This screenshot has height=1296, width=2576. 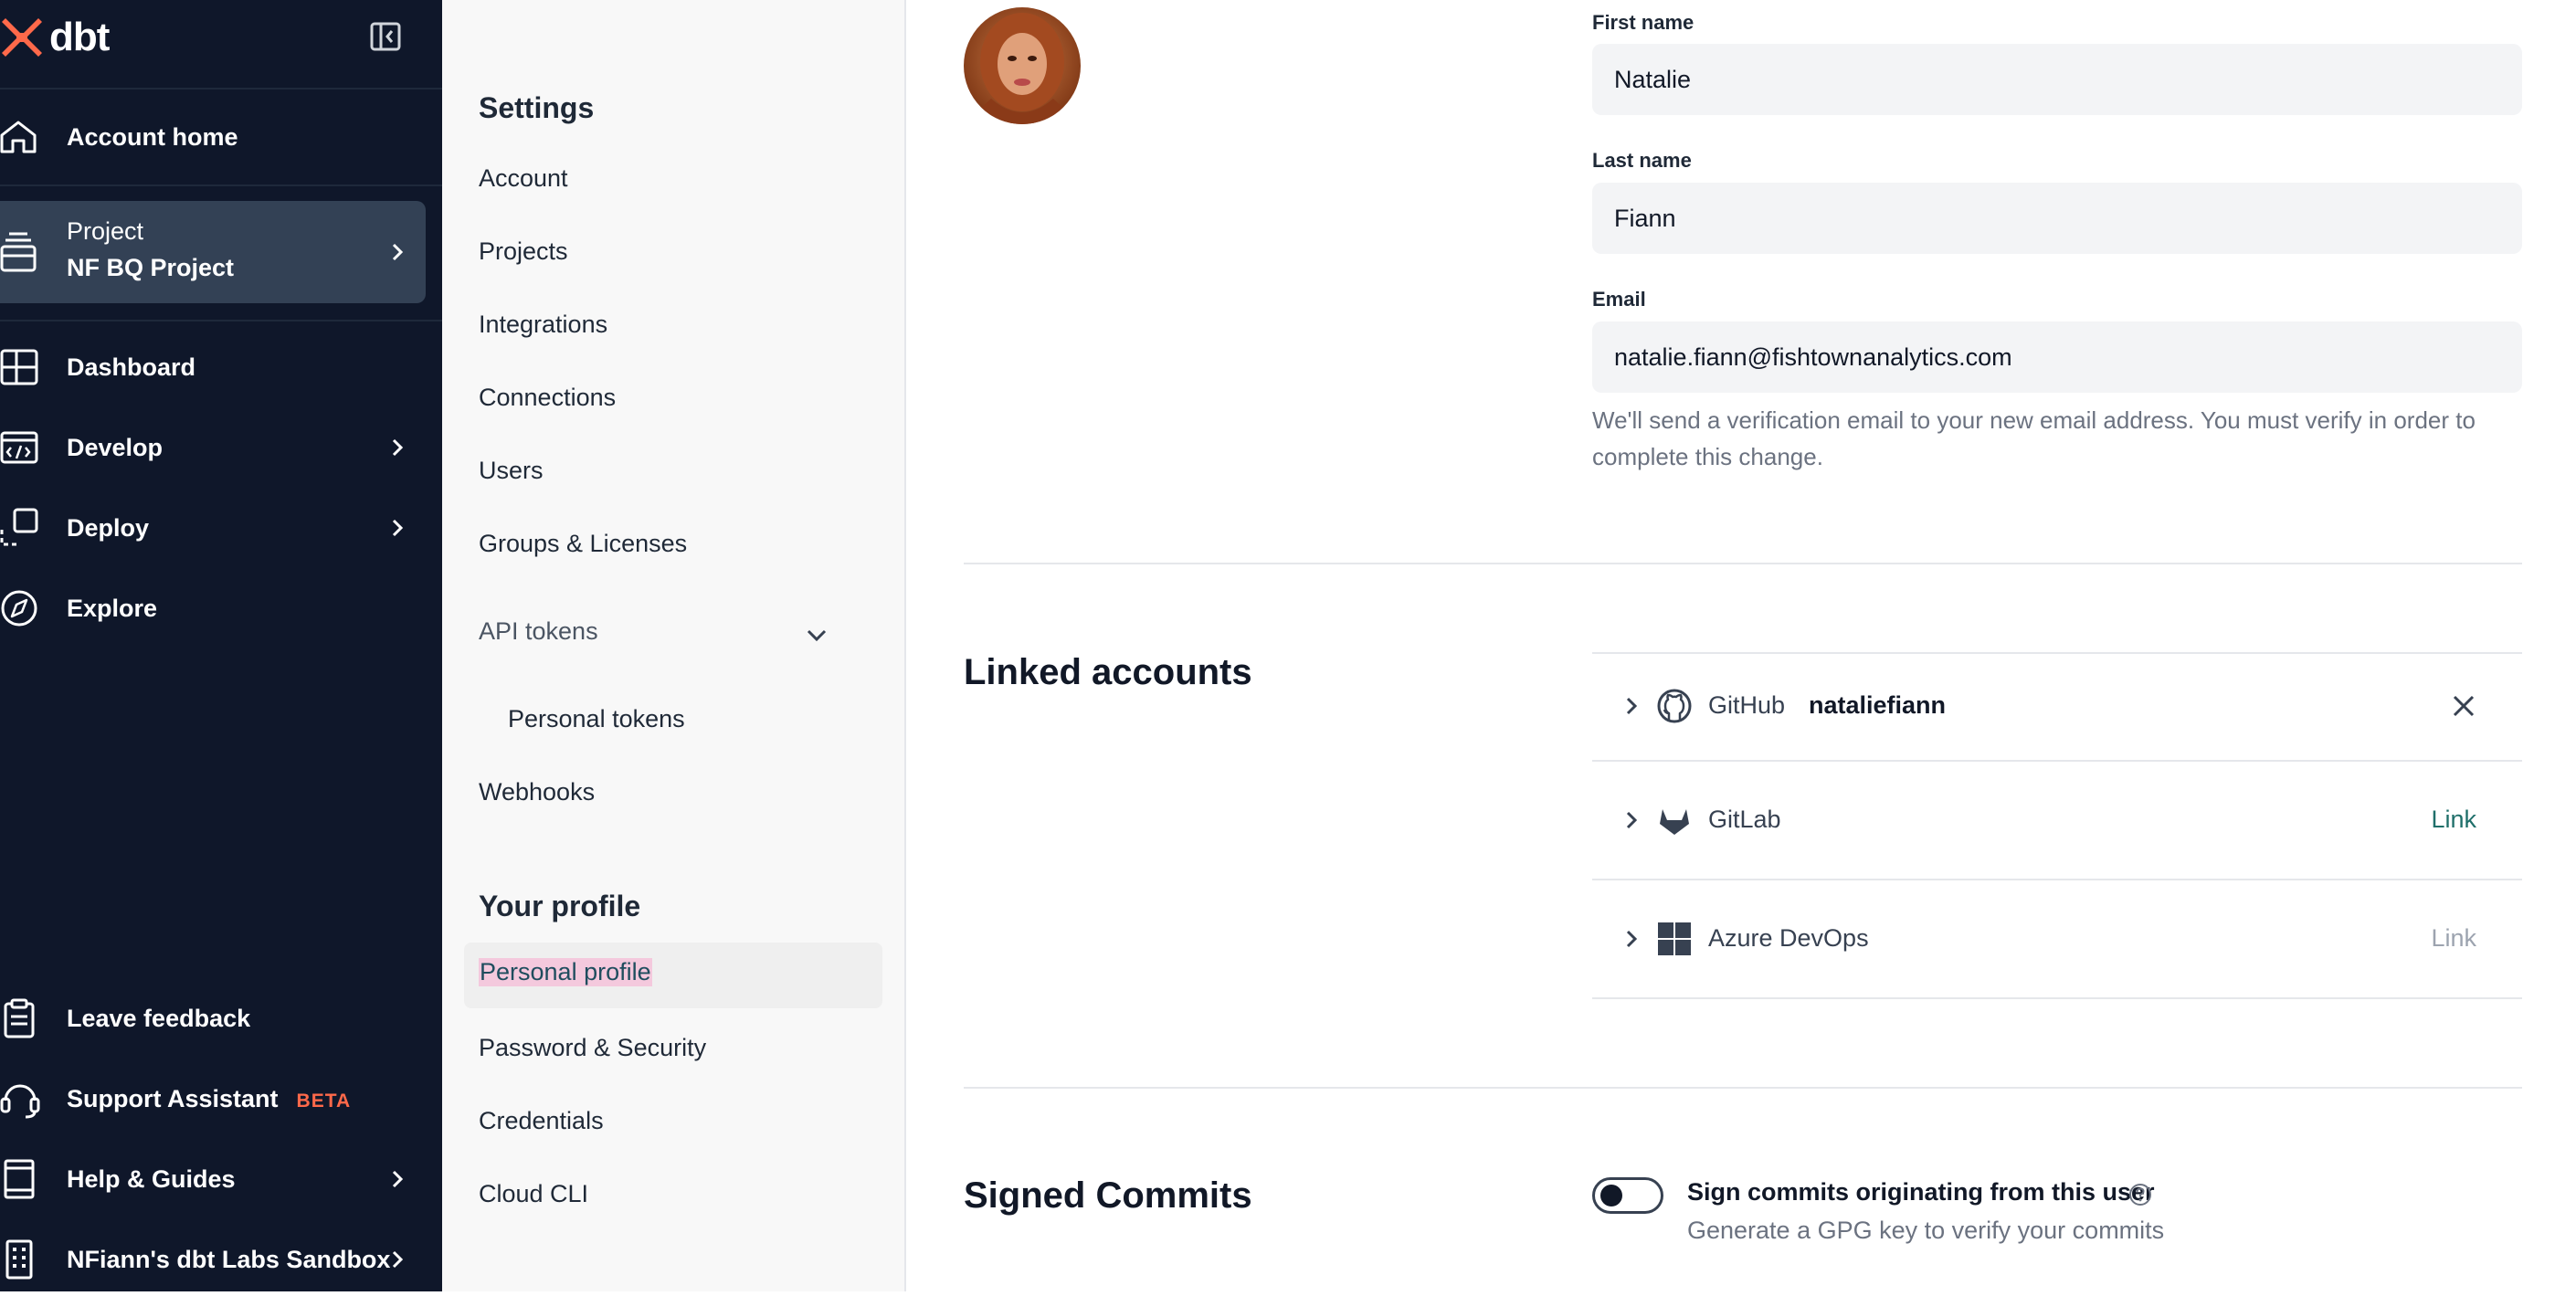 I want to click on clipboard-icon, so click(x=19, y=1018).